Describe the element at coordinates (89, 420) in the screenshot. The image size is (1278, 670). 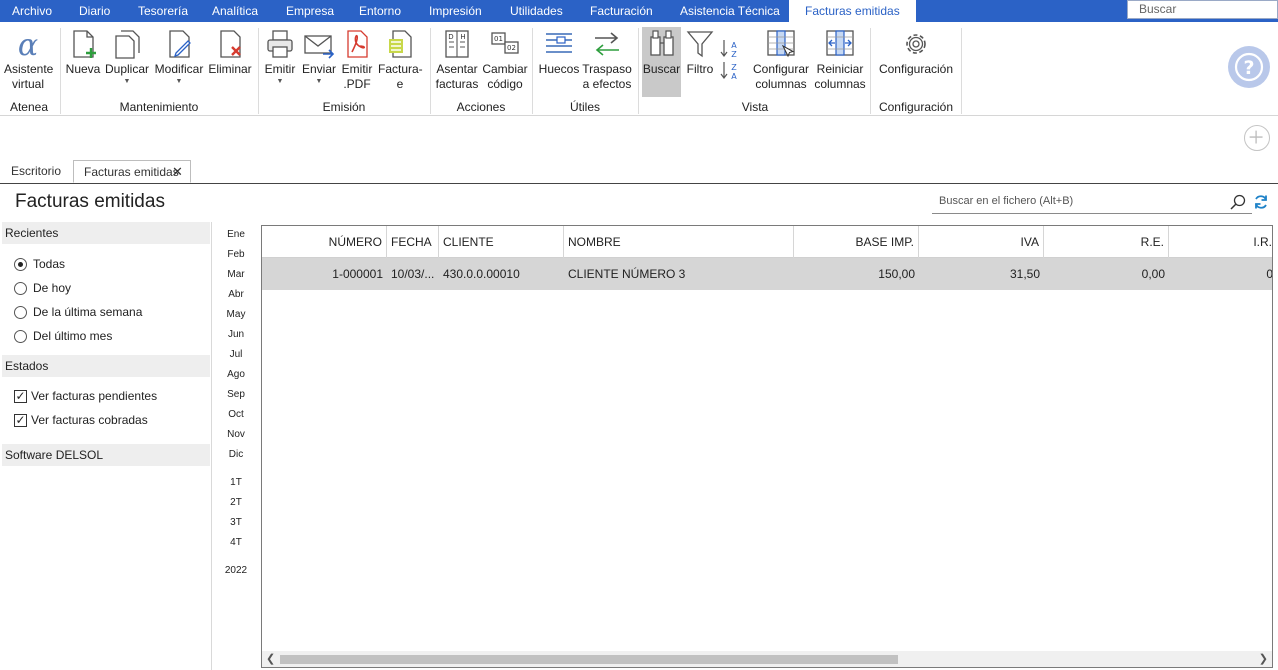
I see `checkbox-label: Ver facturas cobradas` at that location.